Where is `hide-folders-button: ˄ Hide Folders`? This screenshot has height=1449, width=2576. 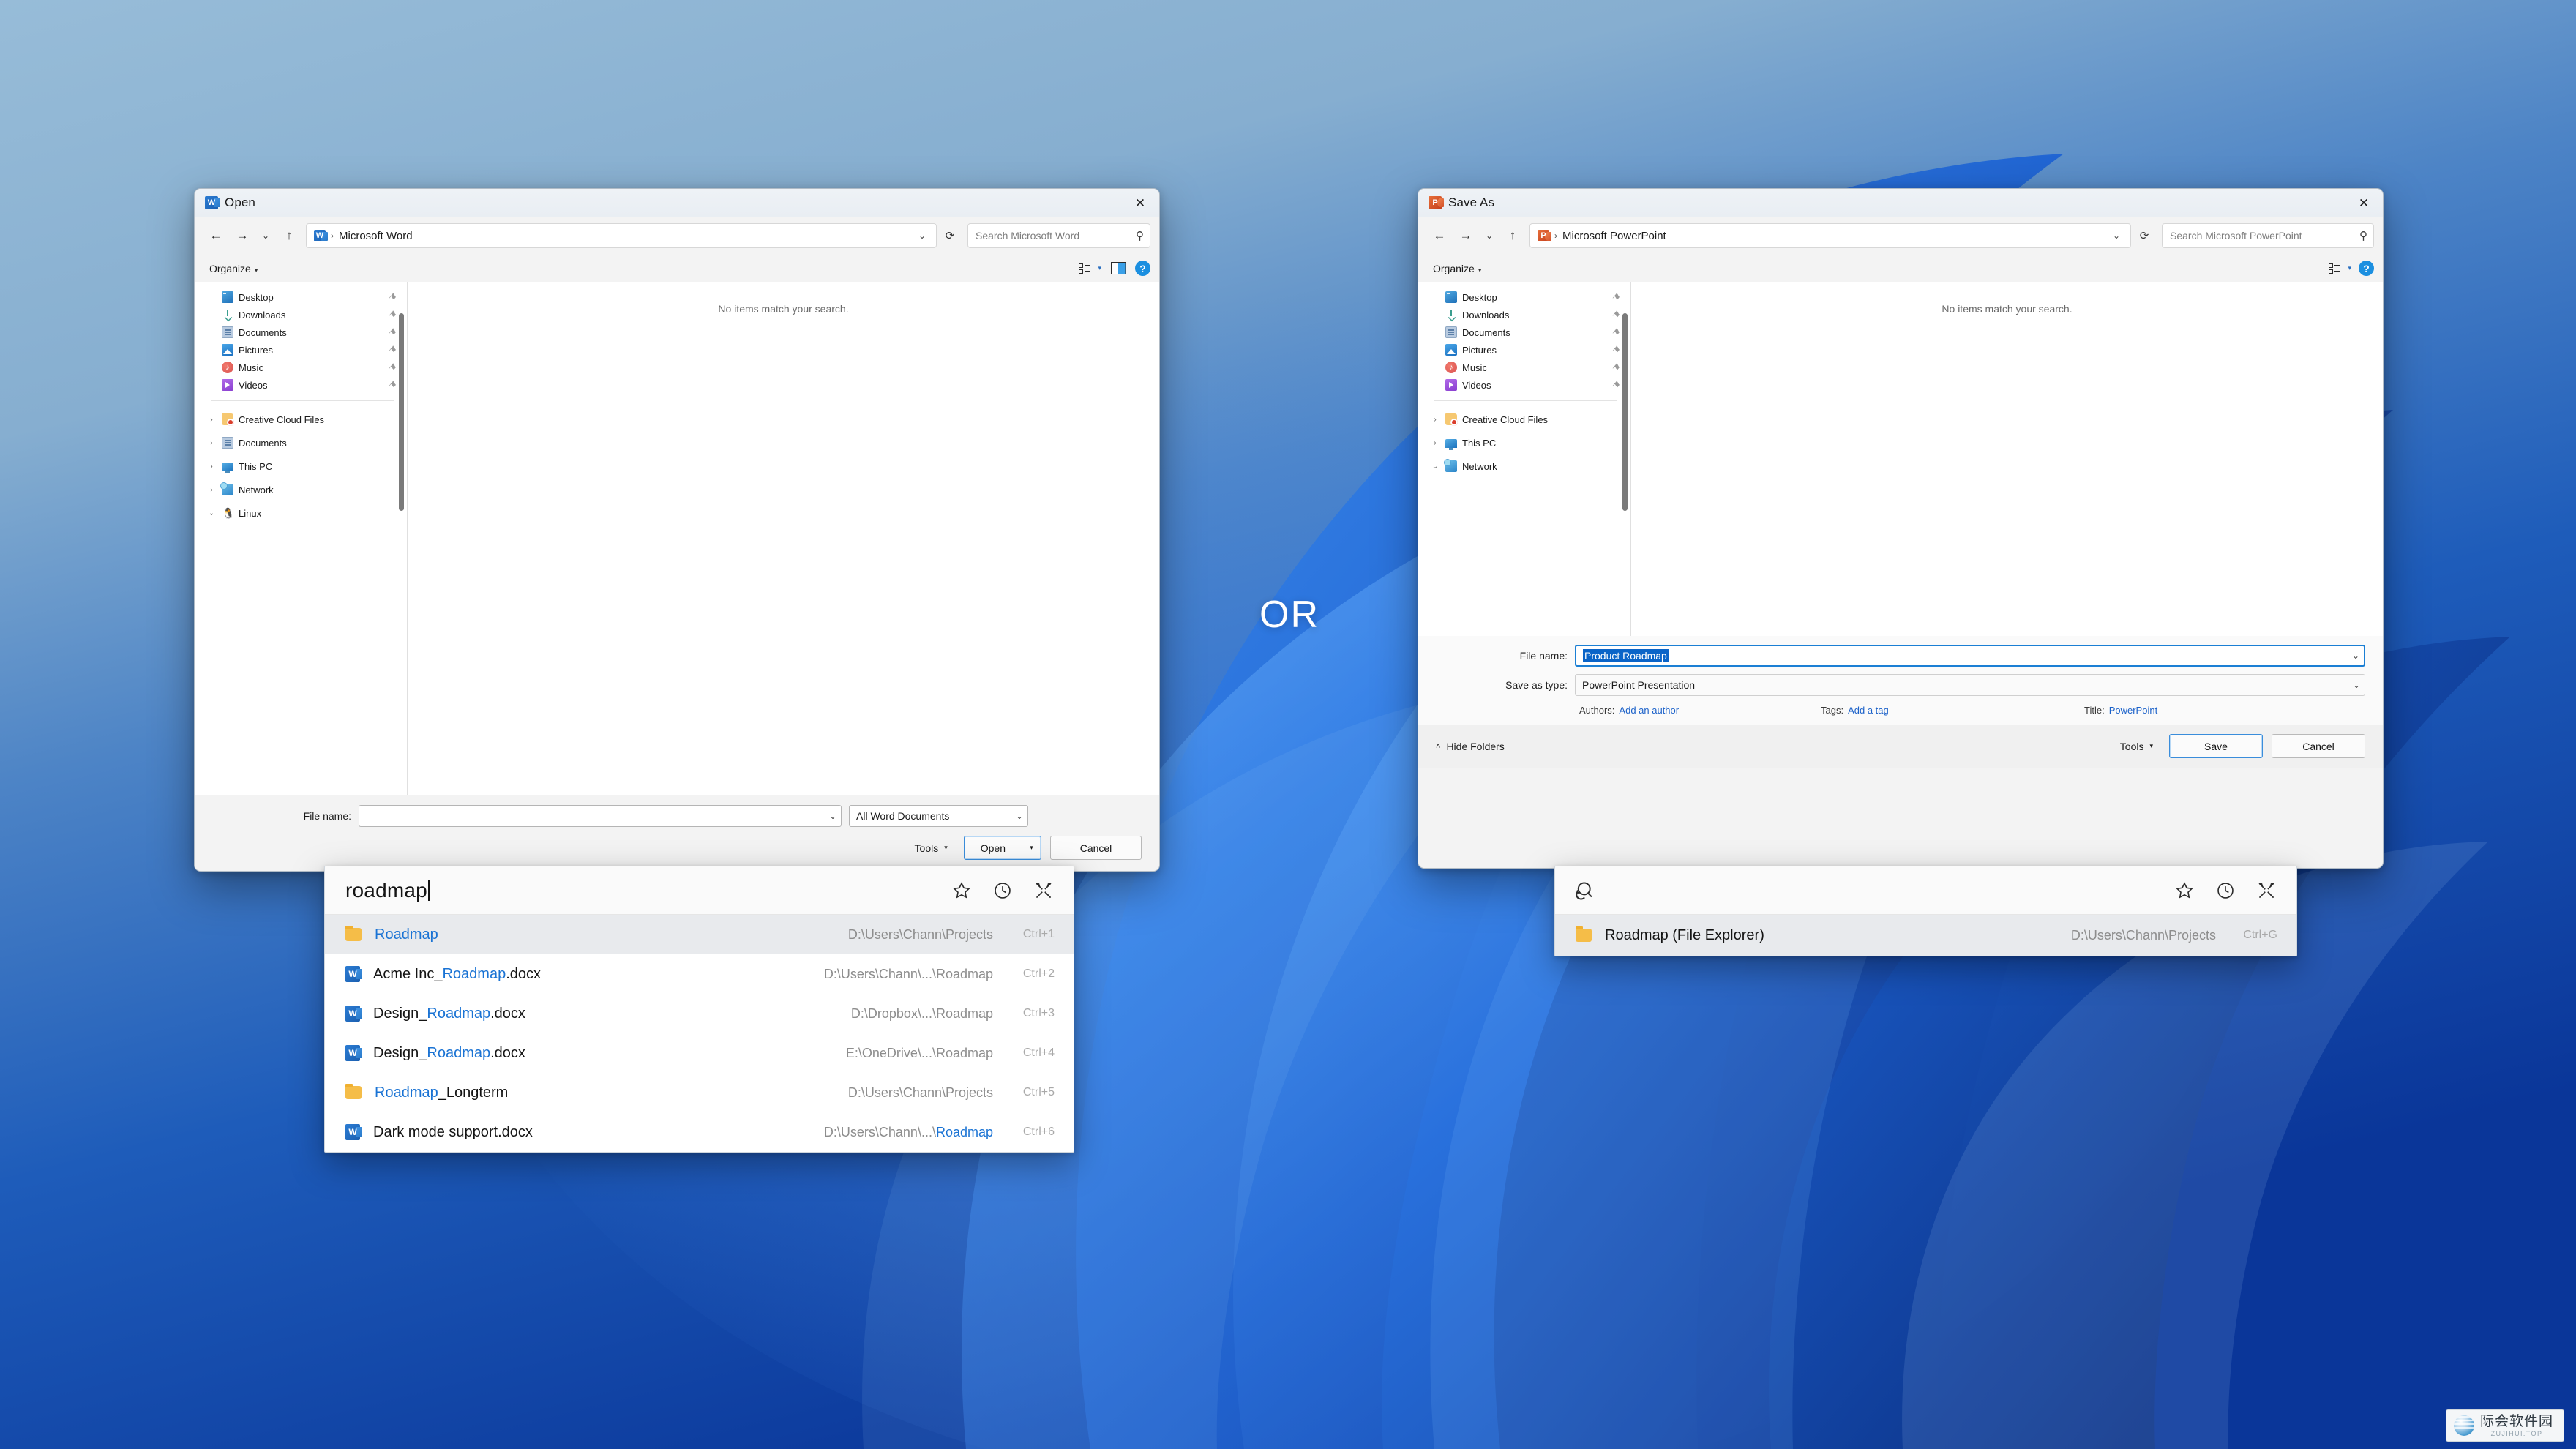 hide-folders-button: ˄ Hide Folders is located at coordinates (1470, 746).